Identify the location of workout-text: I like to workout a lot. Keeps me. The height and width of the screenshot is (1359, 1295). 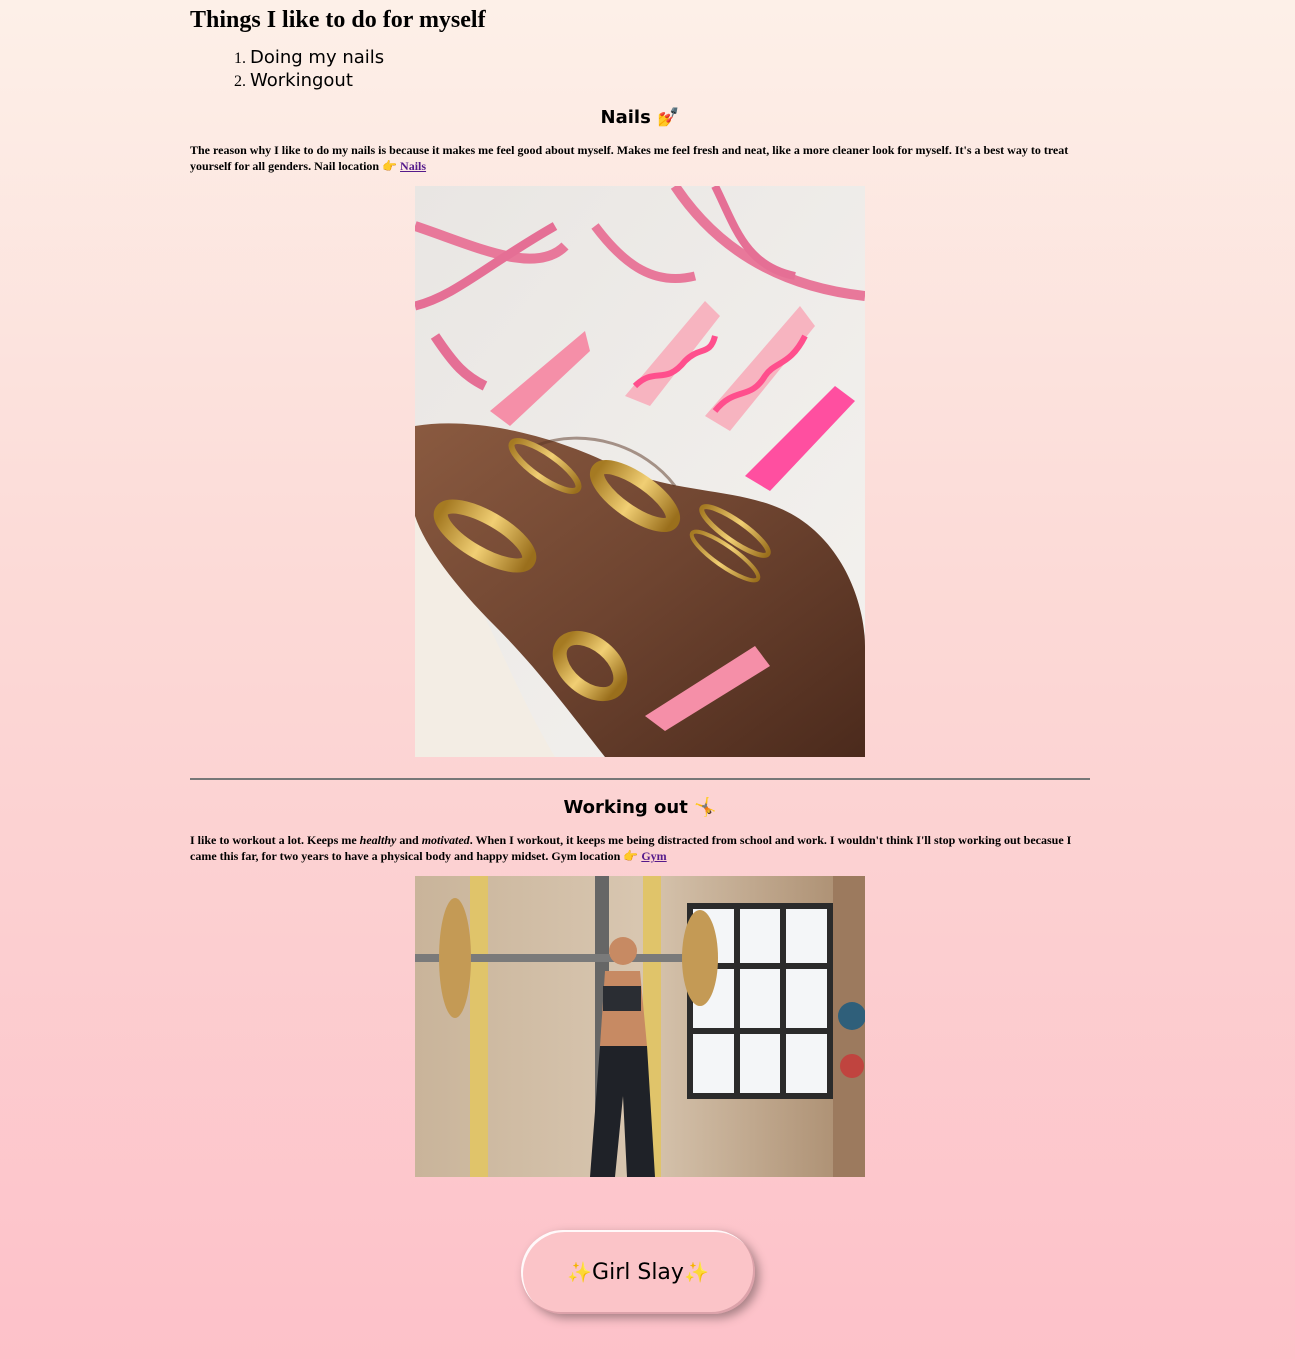
(275, 840).